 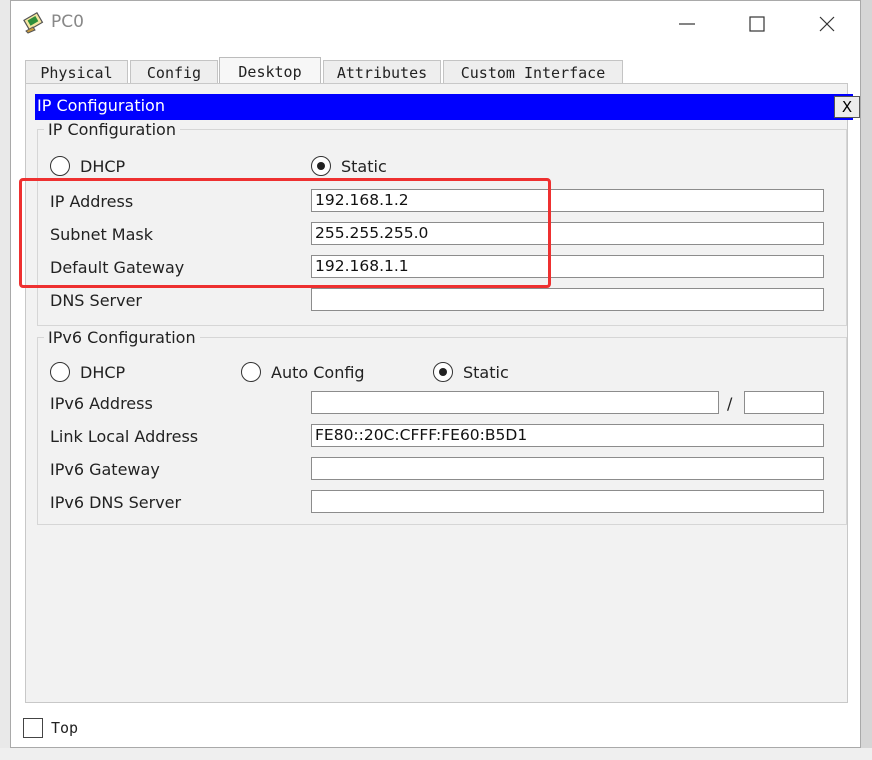 What do you see at coordinates (382, 72) in the screenshot?
I see `tab-attributes: Attributes` at bounding box center [382, 72].